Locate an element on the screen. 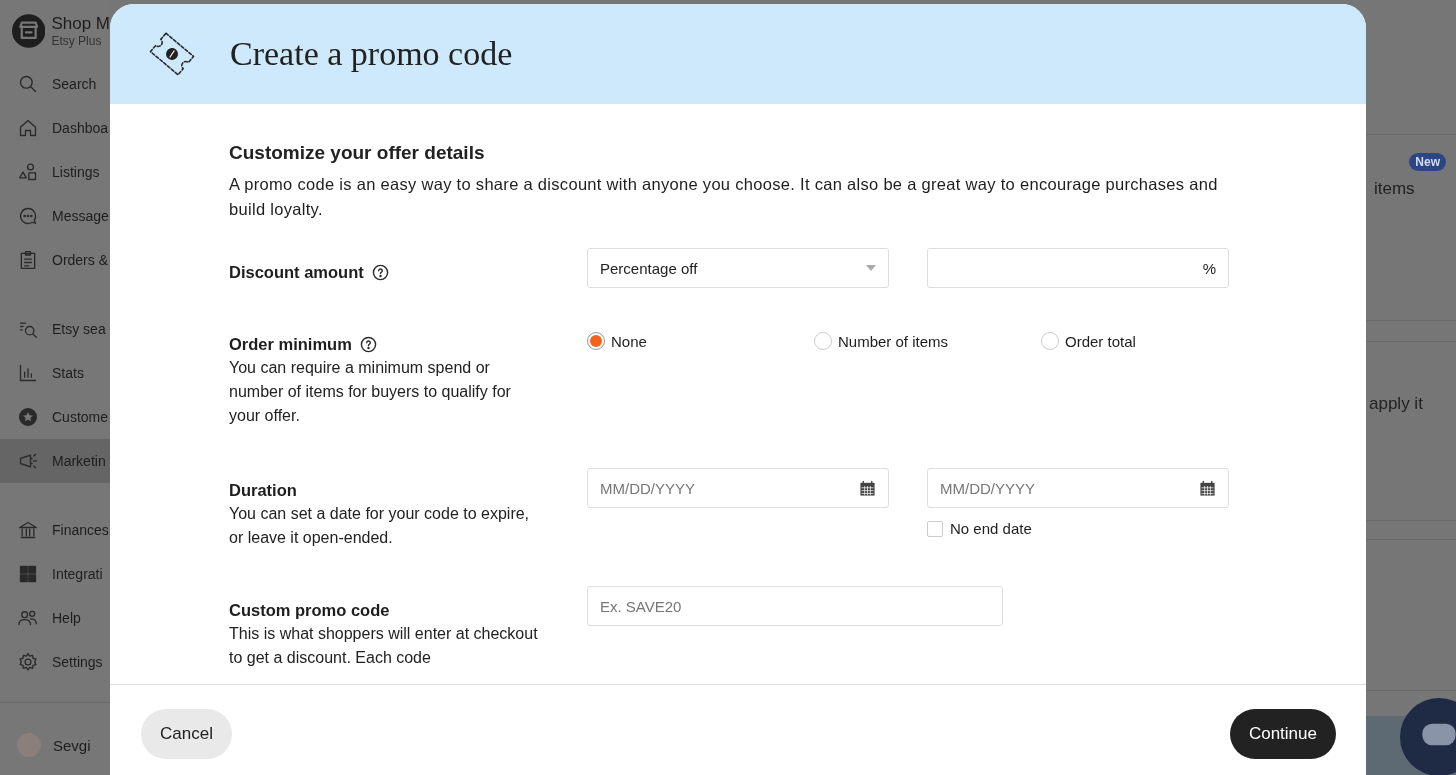 The width and height of the screenshot is (1456, 775). settings-icon is located at coordinates (28, 662).